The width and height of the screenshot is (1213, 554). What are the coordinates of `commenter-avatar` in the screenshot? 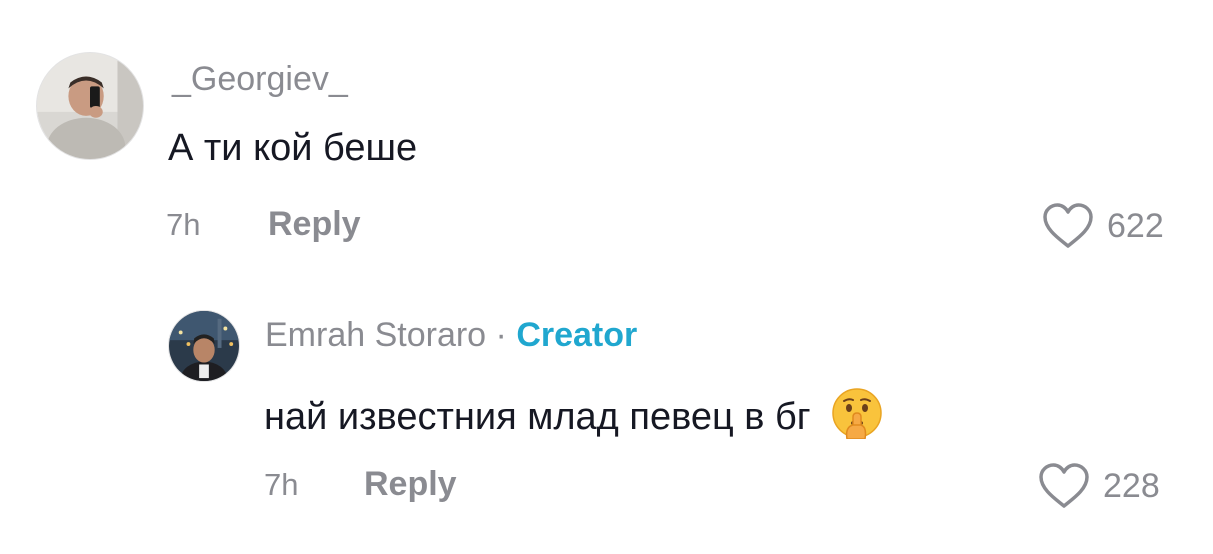 It's located at (90, 106).